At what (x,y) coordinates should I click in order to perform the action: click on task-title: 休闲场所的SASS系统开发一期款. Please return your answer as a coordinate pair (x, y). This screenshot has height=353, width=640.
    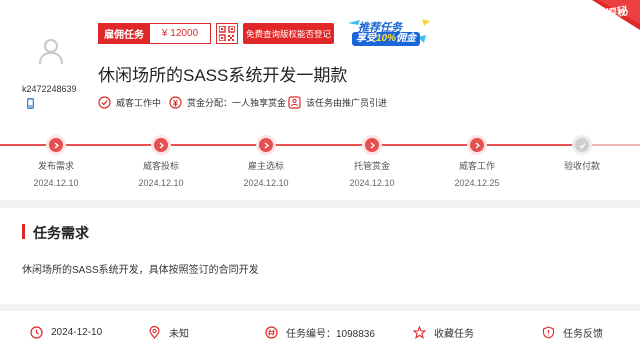
    Looking at the image, I should click on (223, 75).